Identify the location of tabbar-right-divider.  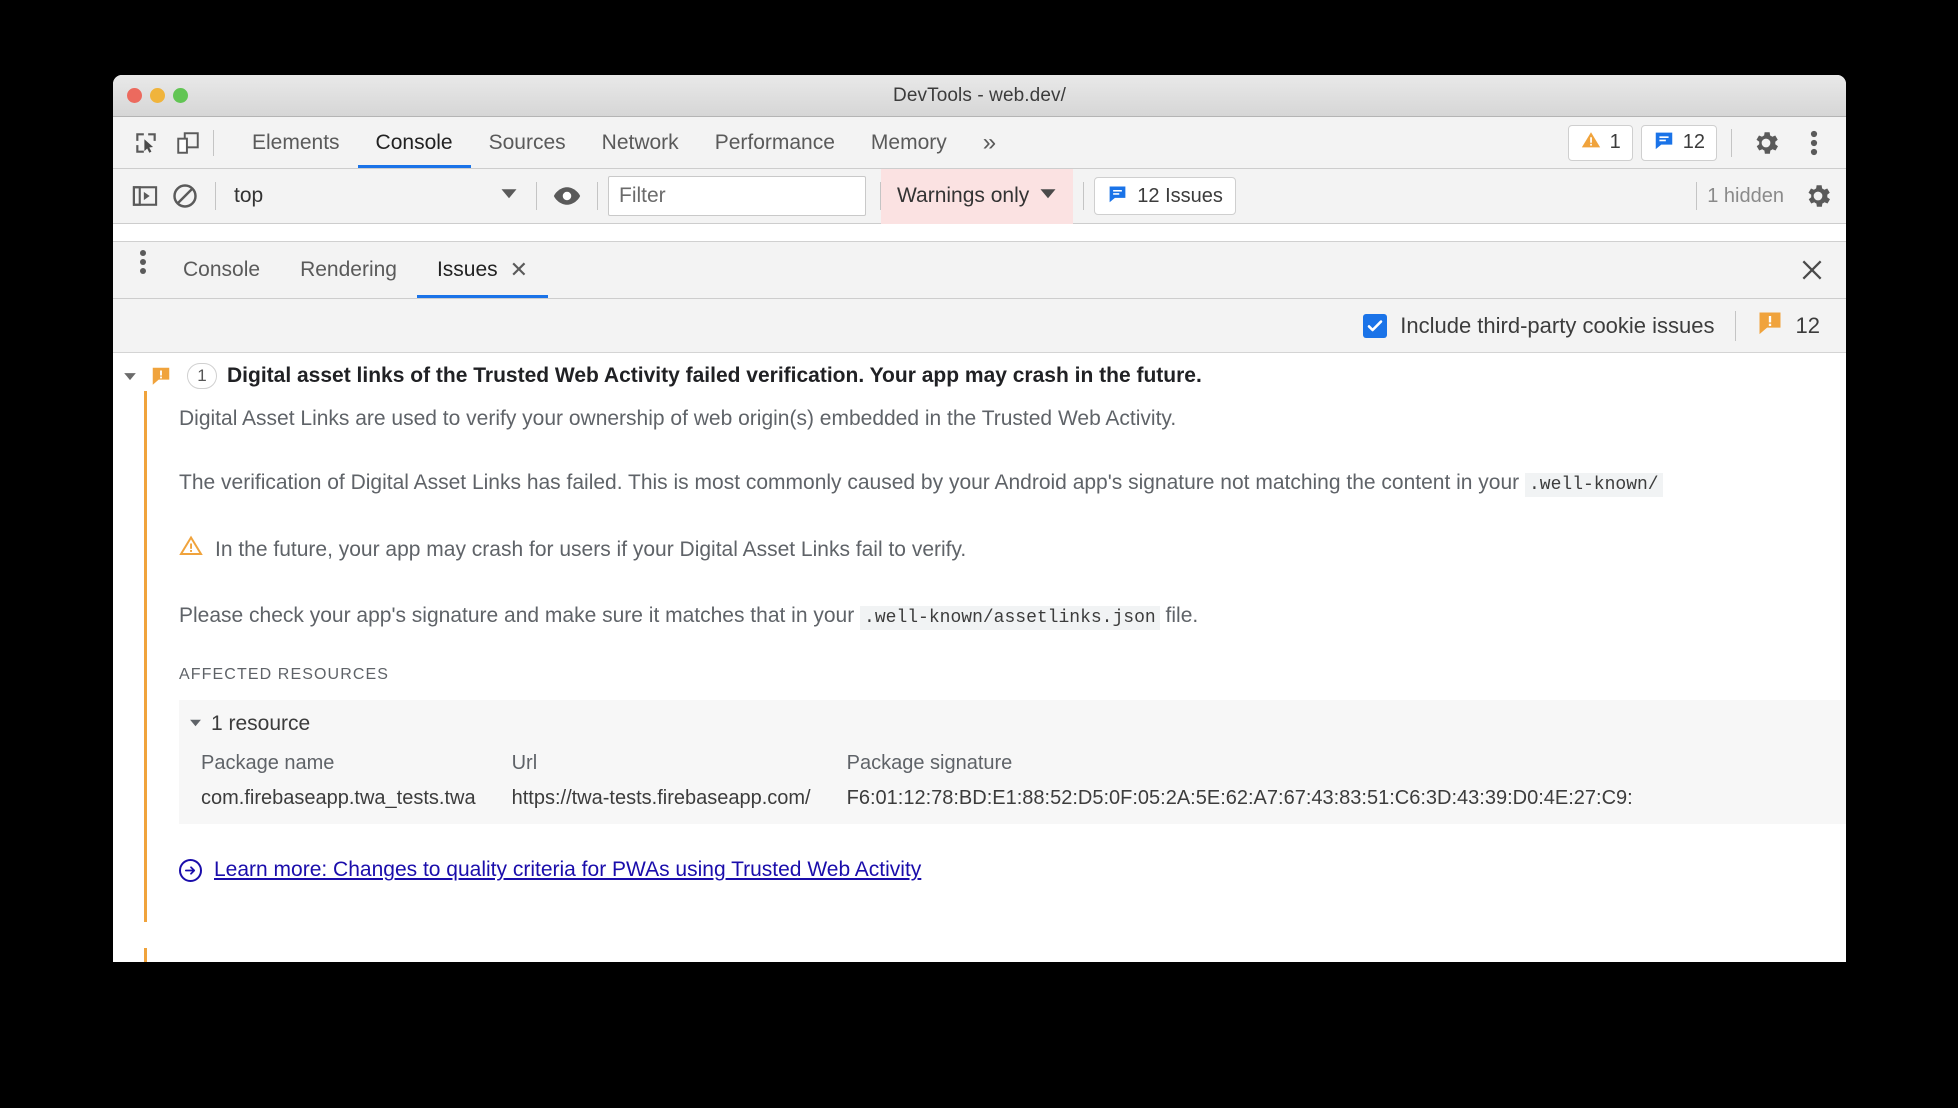
(1731, 142).